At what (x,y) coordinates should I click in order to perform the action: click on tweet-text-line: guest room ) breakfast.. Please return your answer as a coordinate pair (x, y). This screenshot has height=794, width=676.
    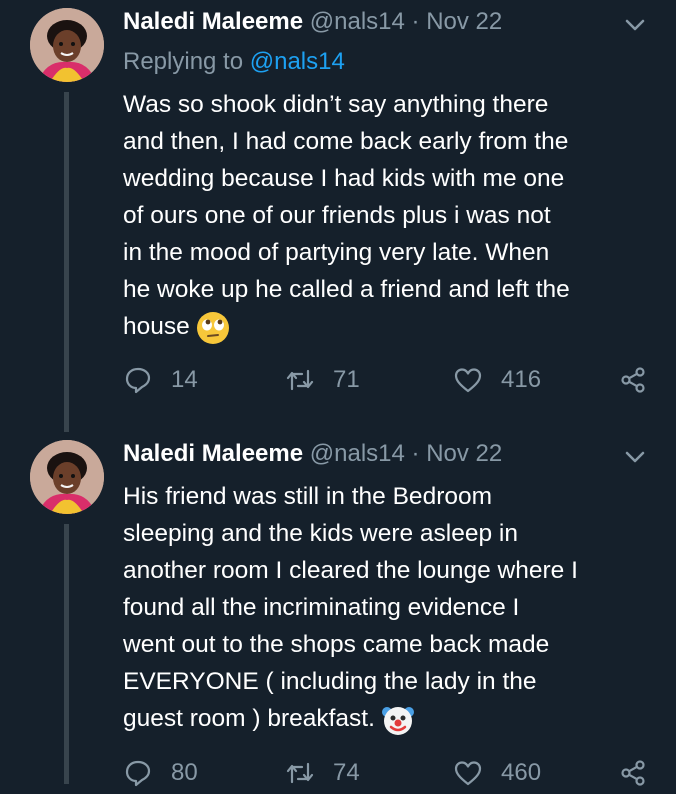
    Looking at the image, I should click on (388, 718).